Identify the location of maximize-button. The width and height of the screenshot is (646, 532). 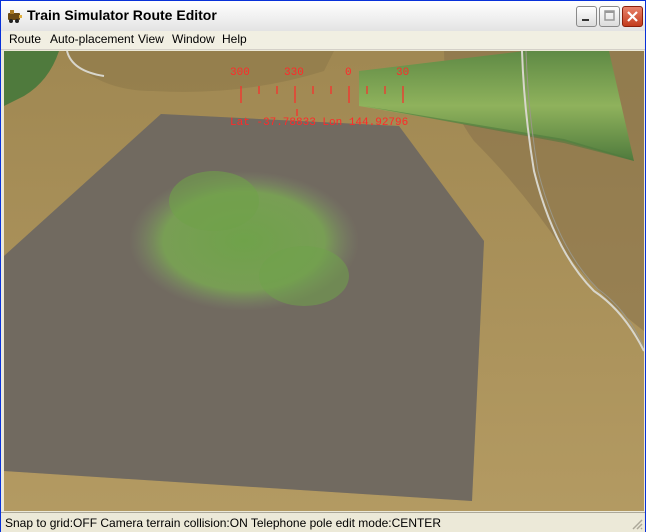
(609, 16).